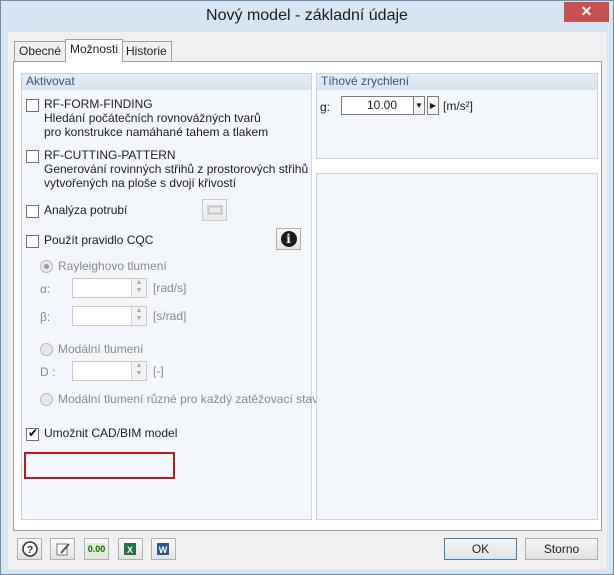 The image size is (614, 575). What do you see at coordinates (32, 105) in the screenshot?
I see `form-finding-checkbox` at bounding box center [32, 105].